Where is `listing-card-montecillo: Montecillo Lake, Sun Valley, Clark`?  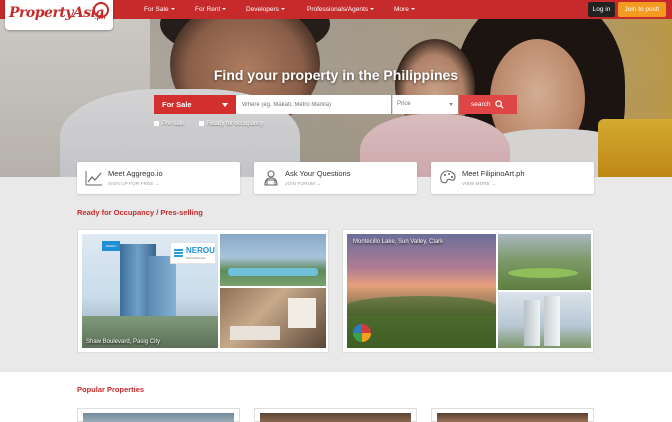
listing-card-montecillo: Montecillo Lake, Sun Valley, Clark is located at coordinates (468, 291).